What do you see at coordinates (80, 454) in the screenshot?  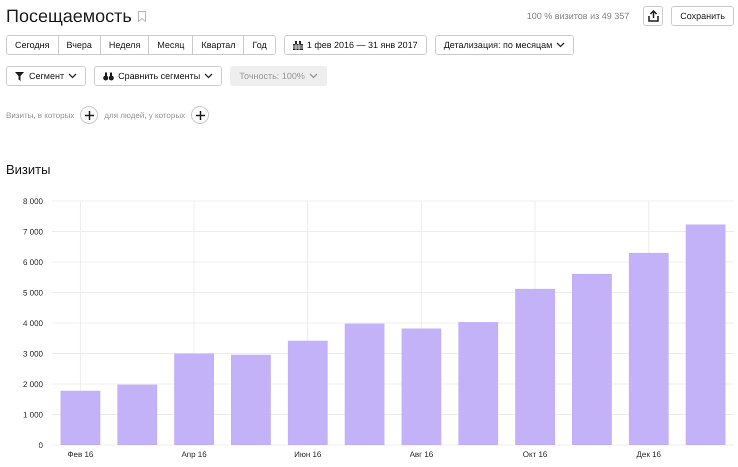 I see `x-tick-label: Фев 16` at bounding box center [80, 454].